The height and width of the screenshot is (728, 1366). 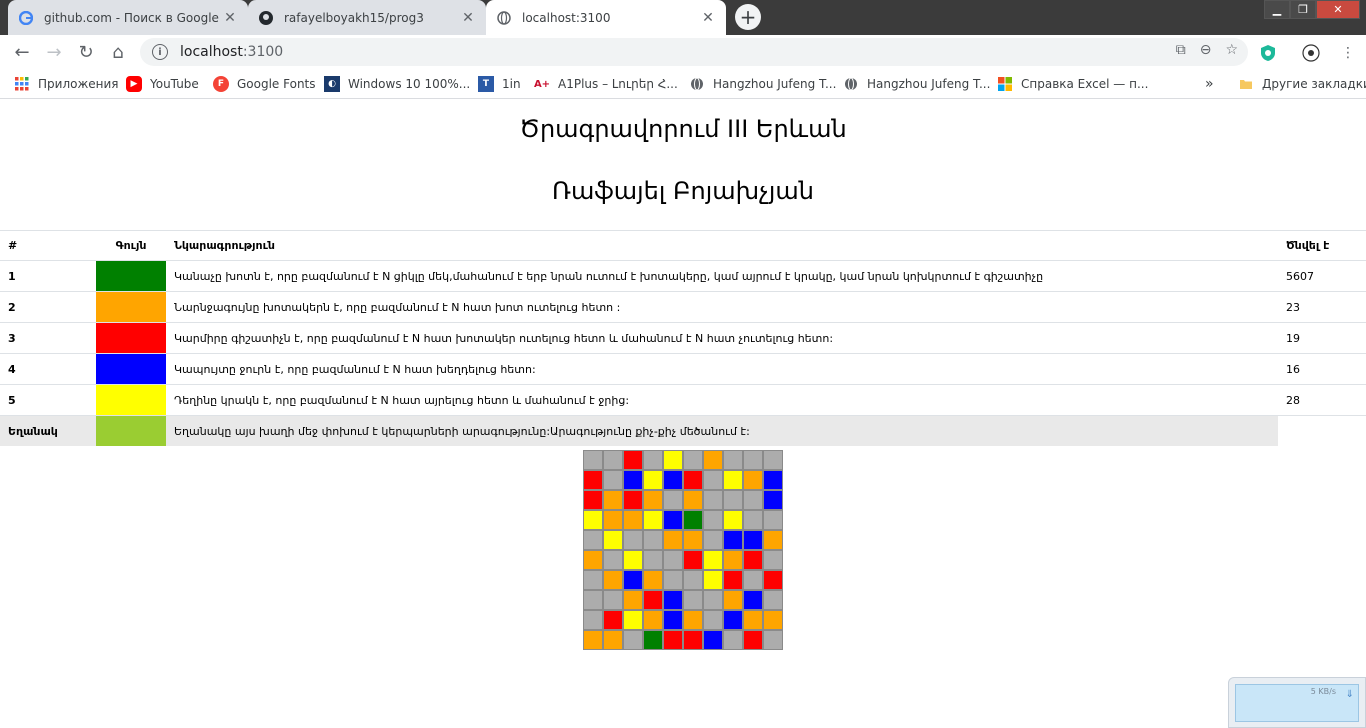 What do you see at coordinates (332, 84) in the screenshot?
I see `windows-site-icon: ◐` at bounding box center [332, 84].